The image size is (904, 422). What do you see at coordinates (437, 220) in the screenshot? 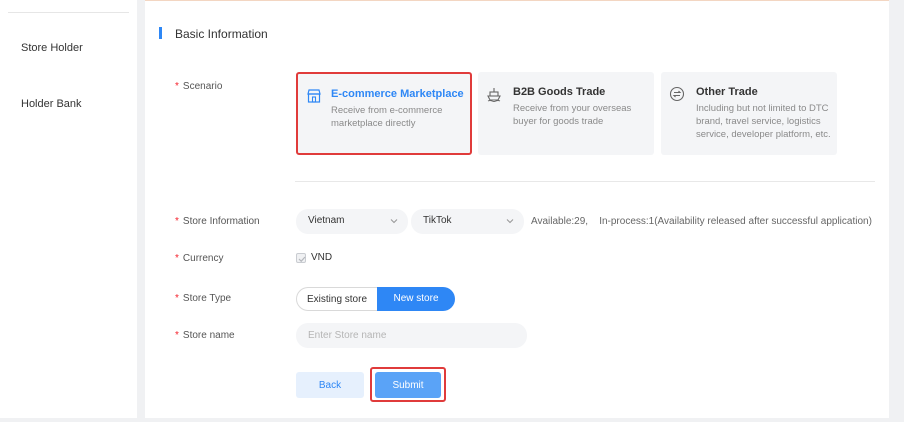
I see `platform-select-value: TikTok` at bounding box center [437, 220].